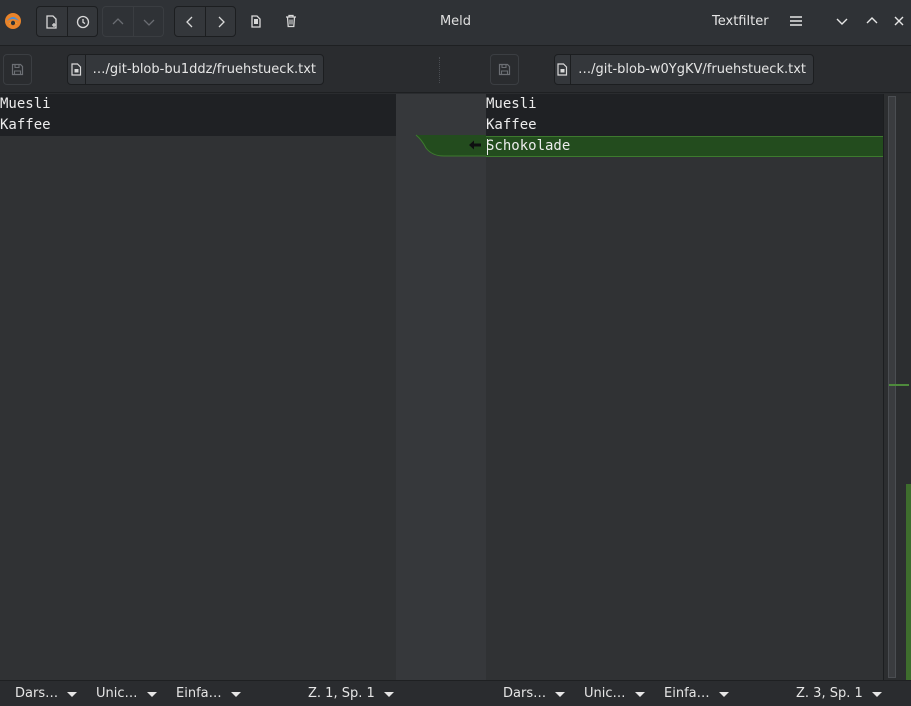  Describe the element at coordinates (892, 387) in the screenshot. I see `scroll-track` at that location.